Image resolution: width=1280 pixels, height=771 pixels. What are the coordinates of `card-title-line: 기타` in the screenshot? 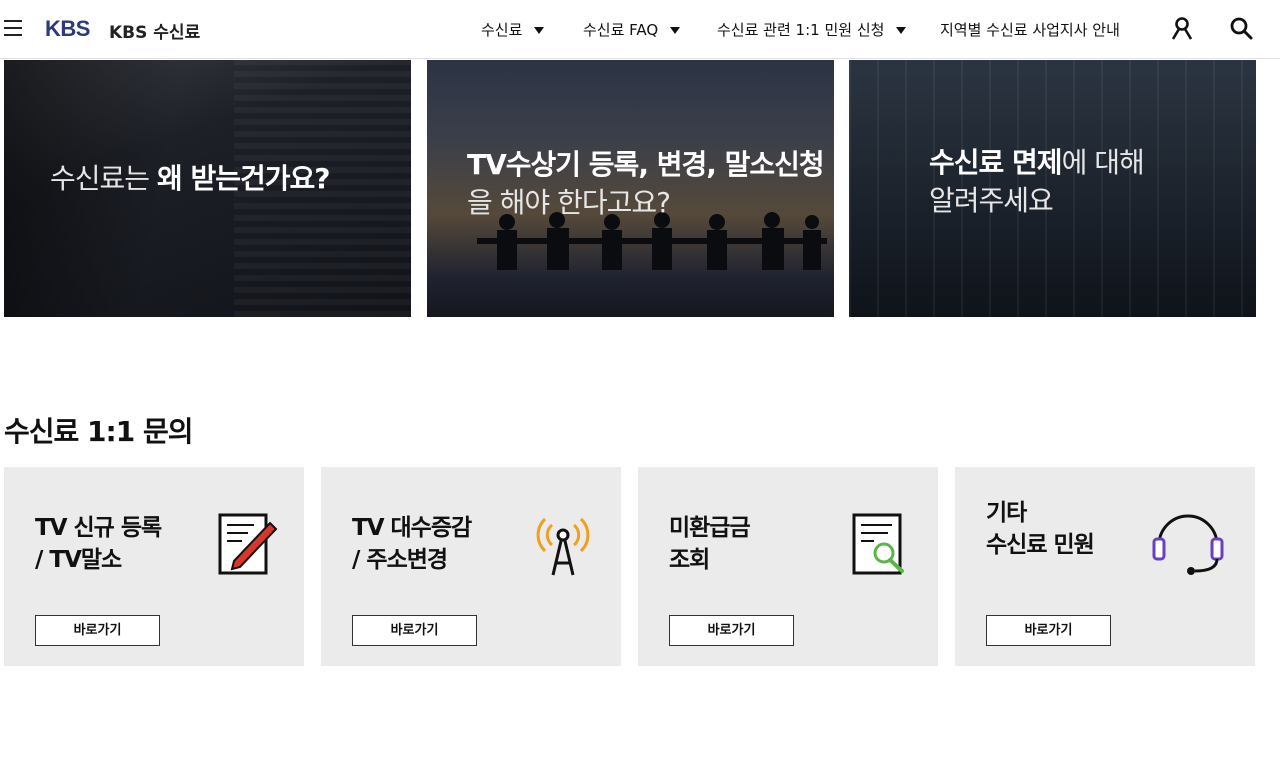 It's located at (1006, 513).